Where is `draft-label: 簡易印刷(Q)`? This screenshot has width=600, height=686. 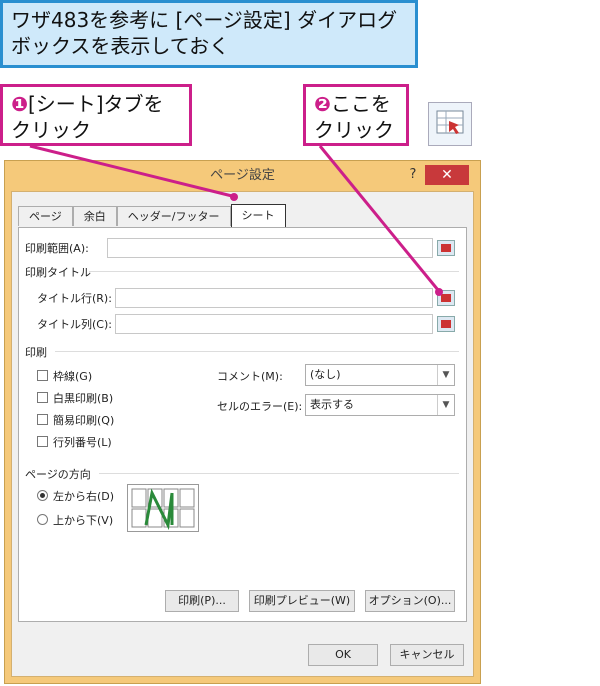 draft-label: 簡易印刷(Q) is located at coordinates (84, 420).